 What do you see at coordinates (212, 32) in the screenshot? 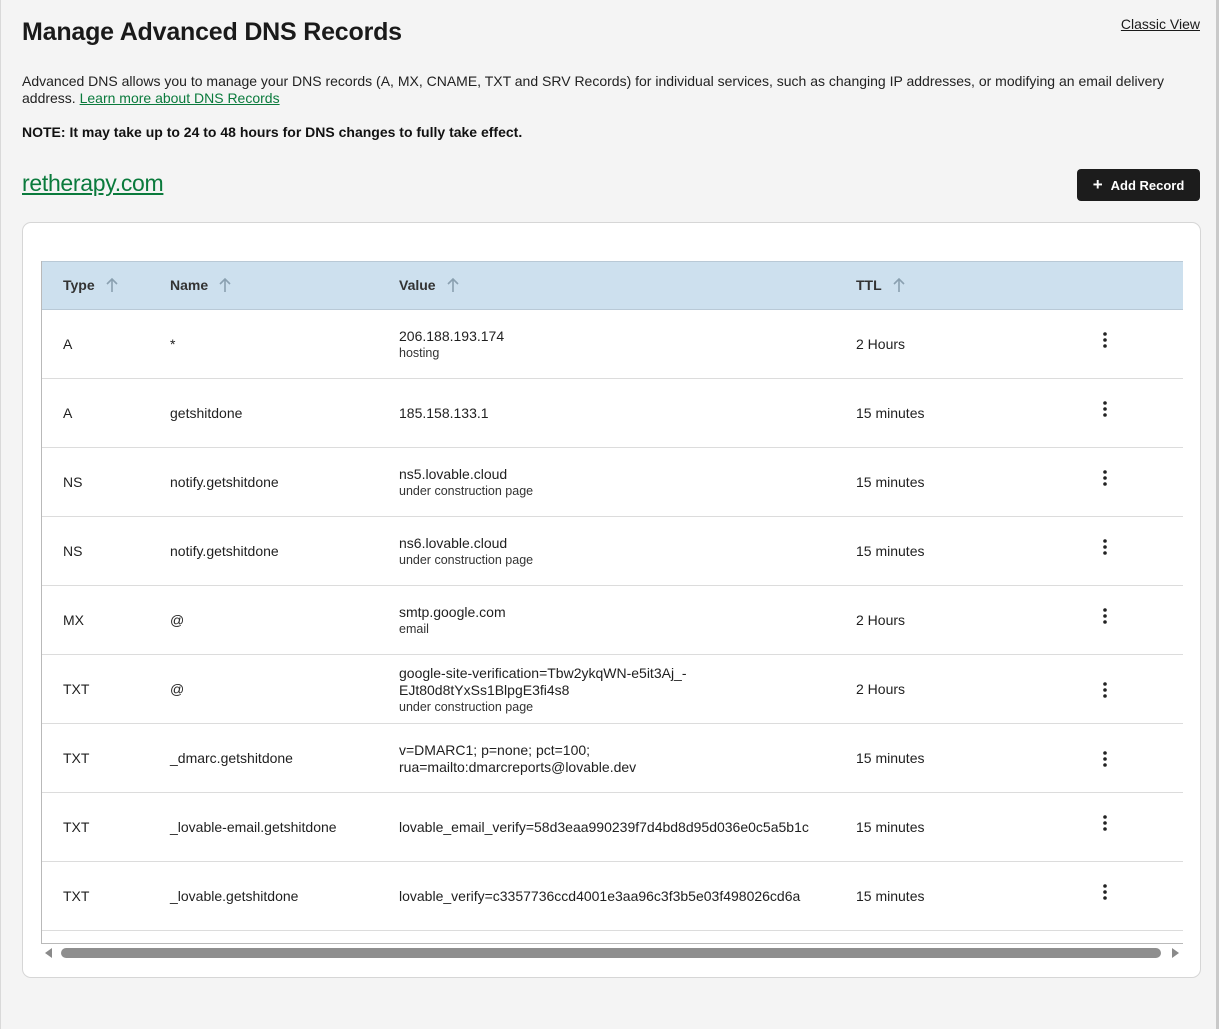
I see `page-title: Manage Advanced DNS Records` at bounding box center [212, 32].